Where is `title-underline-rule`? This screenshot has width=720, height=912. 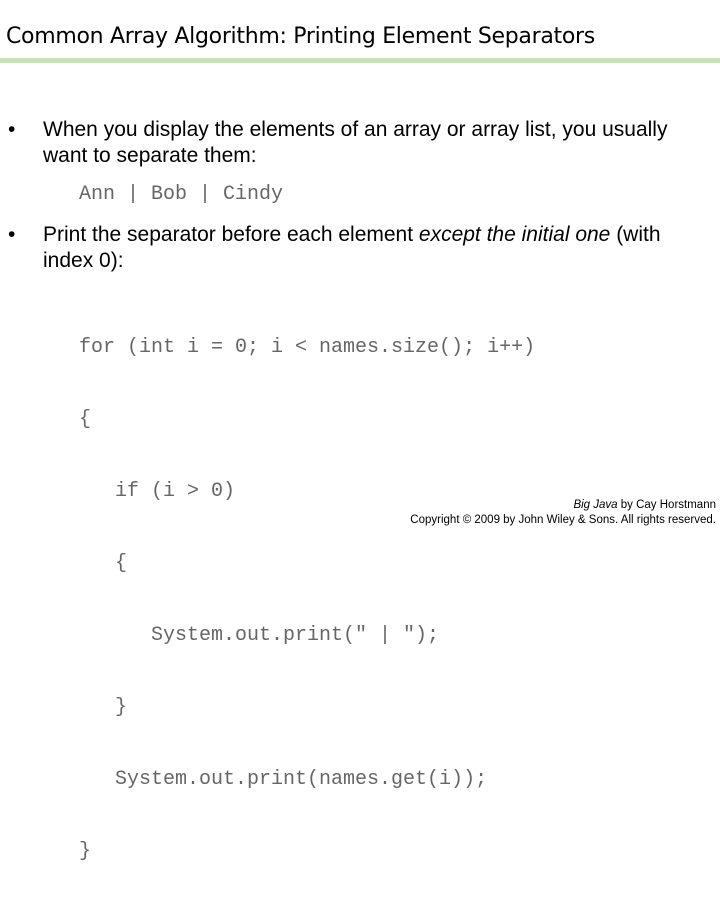
title-underline-rule is located at coordinates (360, 60).